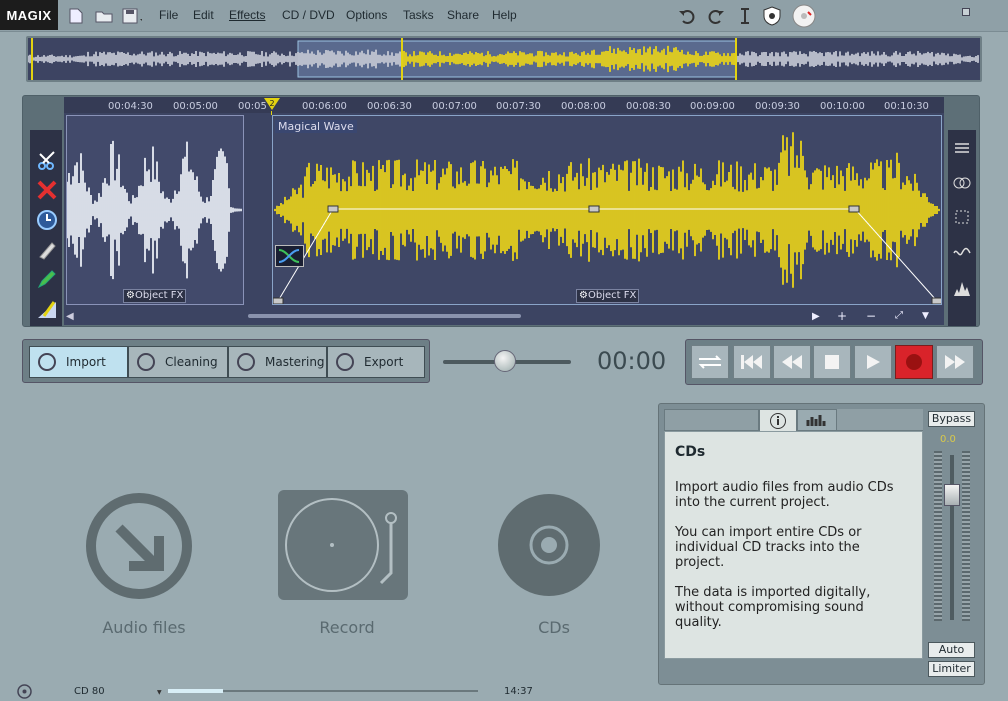 Image resolution: width=1008 pixels, height=701 pixels. I want to click on menu-options: Options, so click(366, 15).